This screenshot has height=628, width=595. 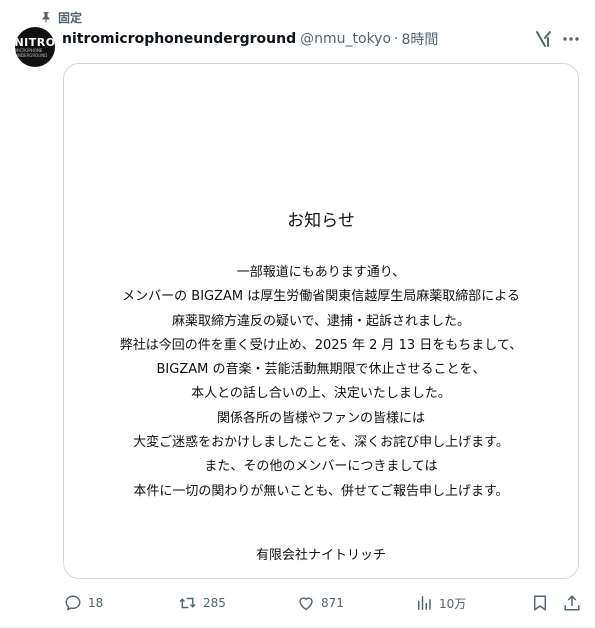 I want to click on notice-line: 関係各所の皆様やファンの皆様には, so click(x=320, y=418).